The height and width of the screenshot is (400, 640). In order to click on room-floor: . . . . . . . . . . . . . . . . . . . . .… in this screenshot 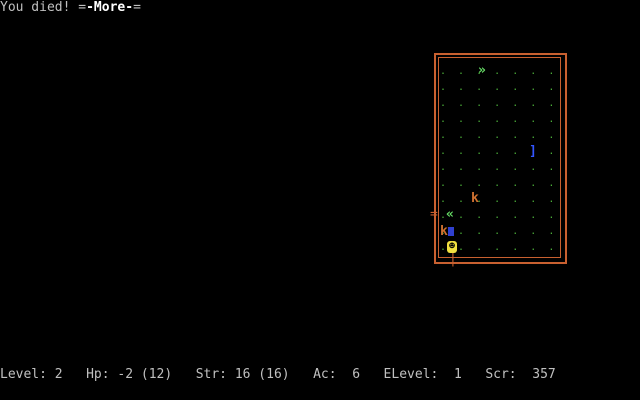, I will do `click(499, 157)`.